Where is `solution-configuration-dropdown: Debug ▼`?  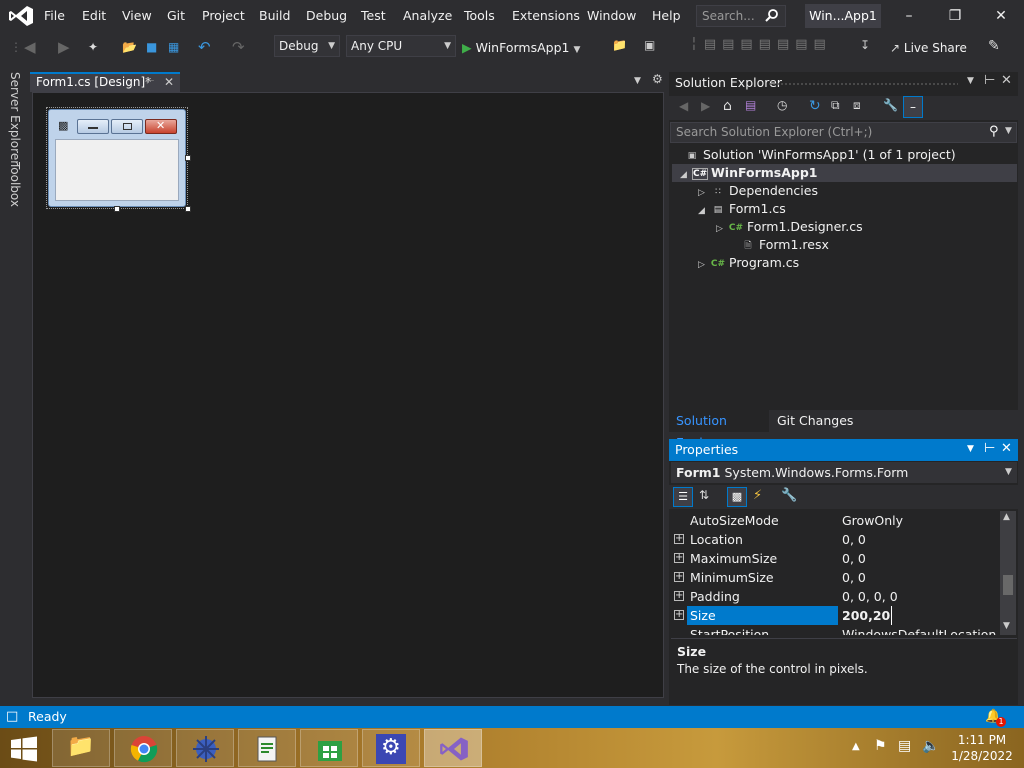 solution-configuration-dropdown: Debug ▼ is located at coordinates (307, 46).